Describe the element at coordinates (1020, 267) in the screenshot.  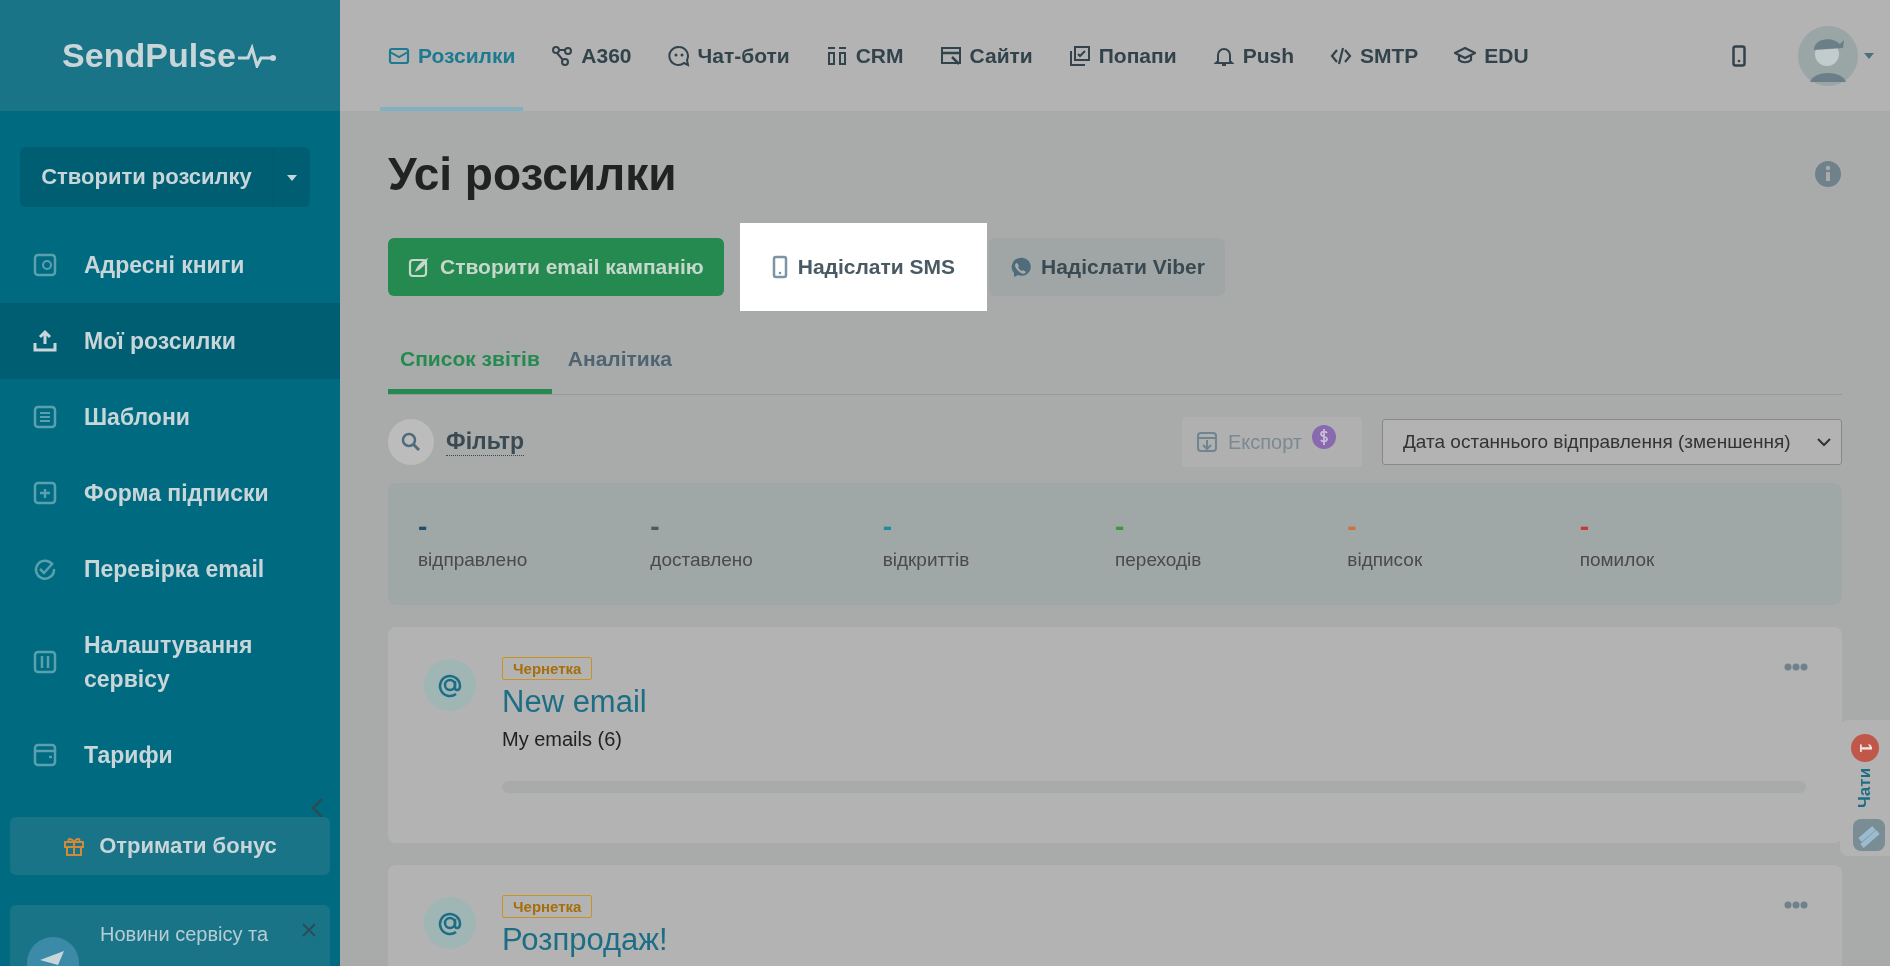
I see `phone-bubble-icon` at that location.